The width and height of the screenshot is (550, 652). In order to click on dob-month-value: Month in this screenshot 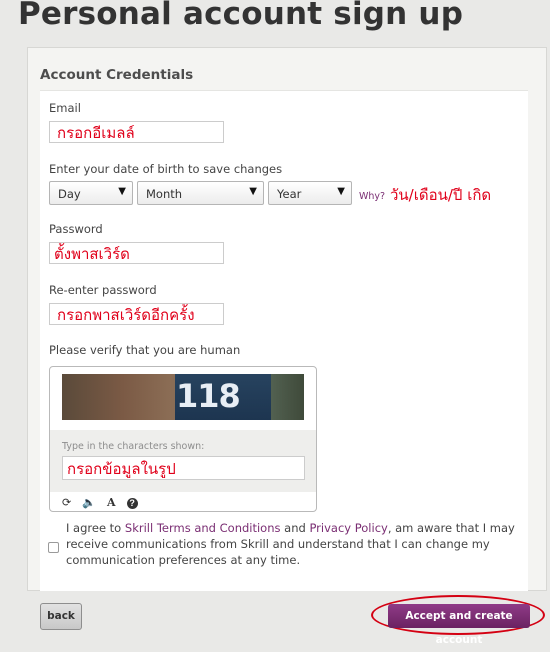, I will do `click(164, 194)`.